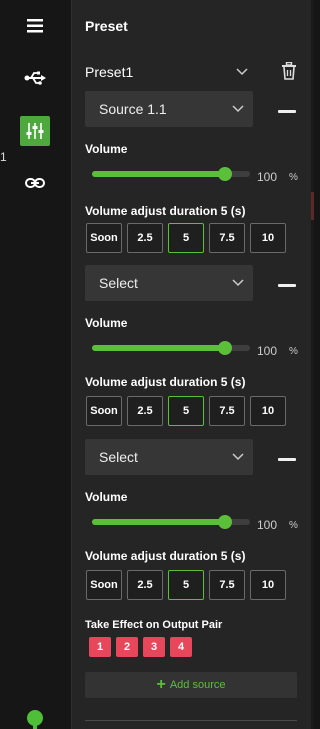 The width and height of the screenshot is (320, 729). I want to click on right-edge, so click(312, 364).